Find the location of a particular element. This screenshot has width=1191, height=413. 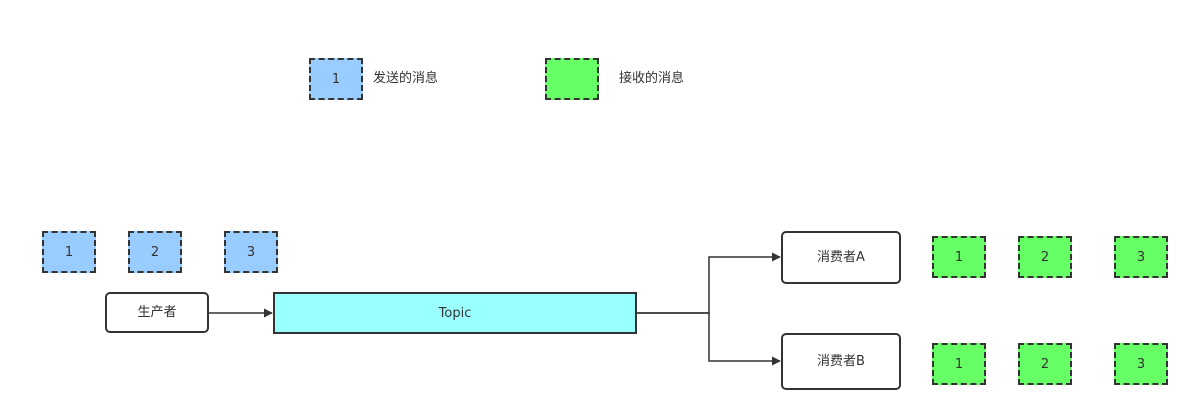

consumer-b-node: 消费者B is located at coordinates (841, 361).